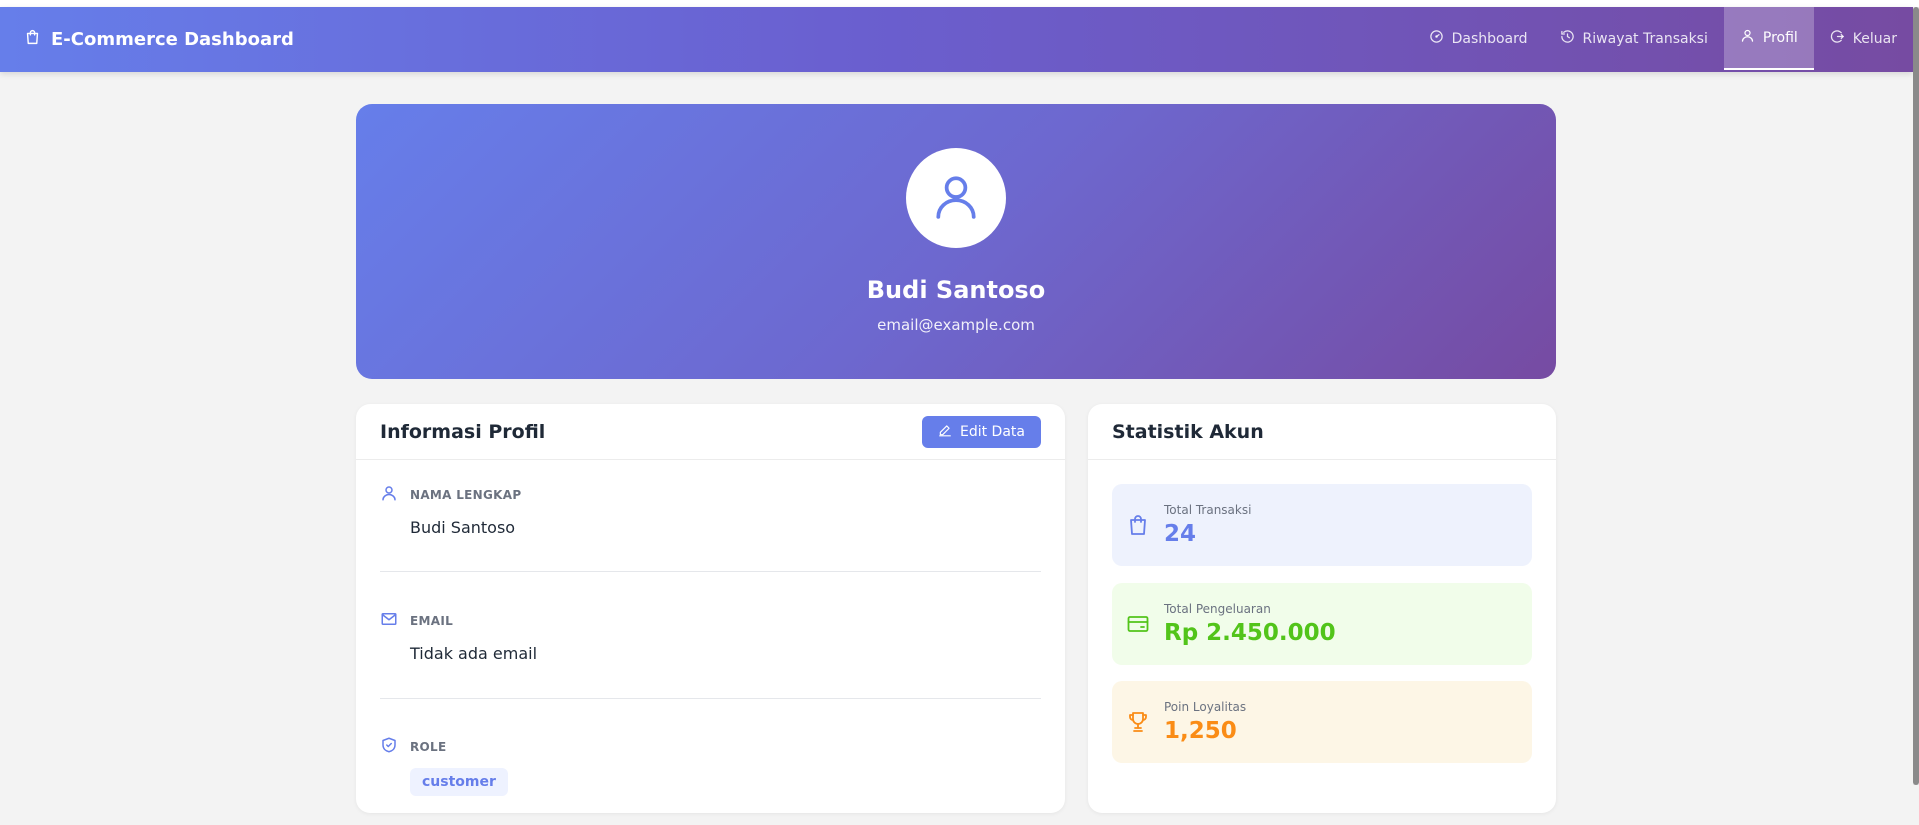 The width and height of the screenshot is (1919, 825). Describe the element at coordinates (1322, 525) in the screenshot. I see `stat-total-transaksi: Total Transaksi 24` at that location.